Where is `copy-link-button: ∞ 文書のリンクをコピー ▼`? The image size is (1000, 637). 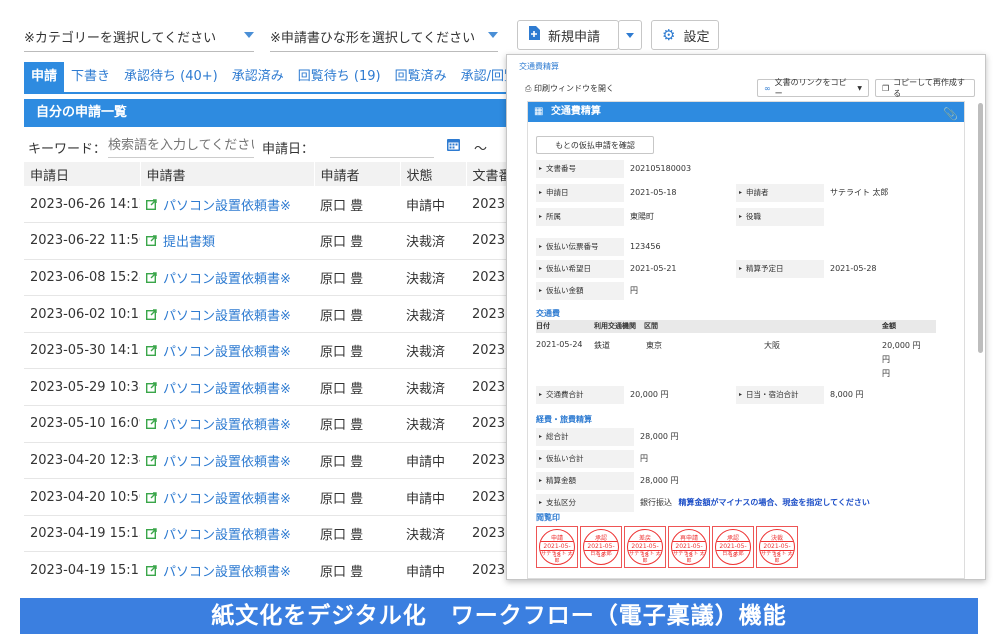 copy-link-button: ∞ 文書のリンクをコピー ▼ is located at coordinates (813, 88).